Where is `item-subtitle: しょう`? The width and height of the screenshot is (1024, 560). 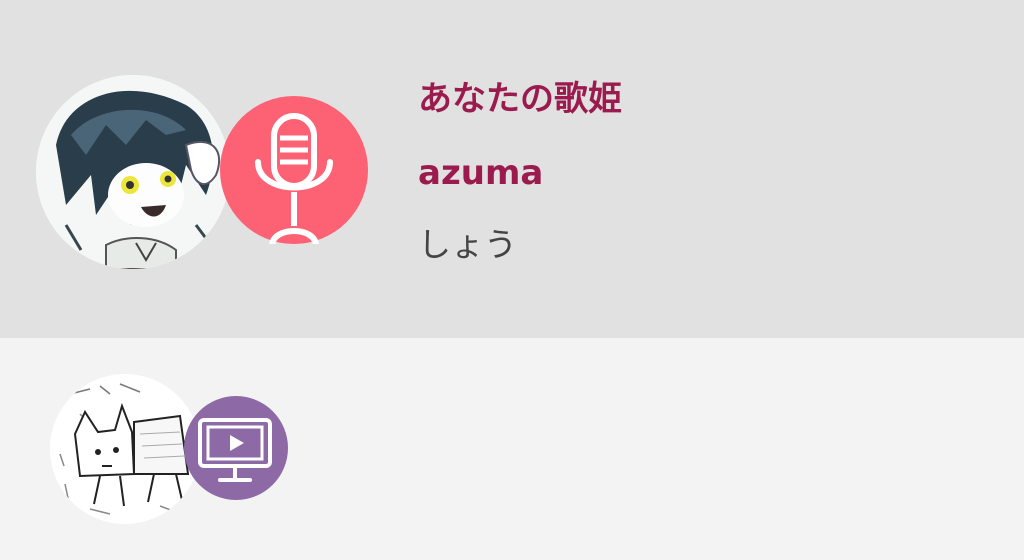
item-subtitle: しょう is located at coordinates (467, 244).